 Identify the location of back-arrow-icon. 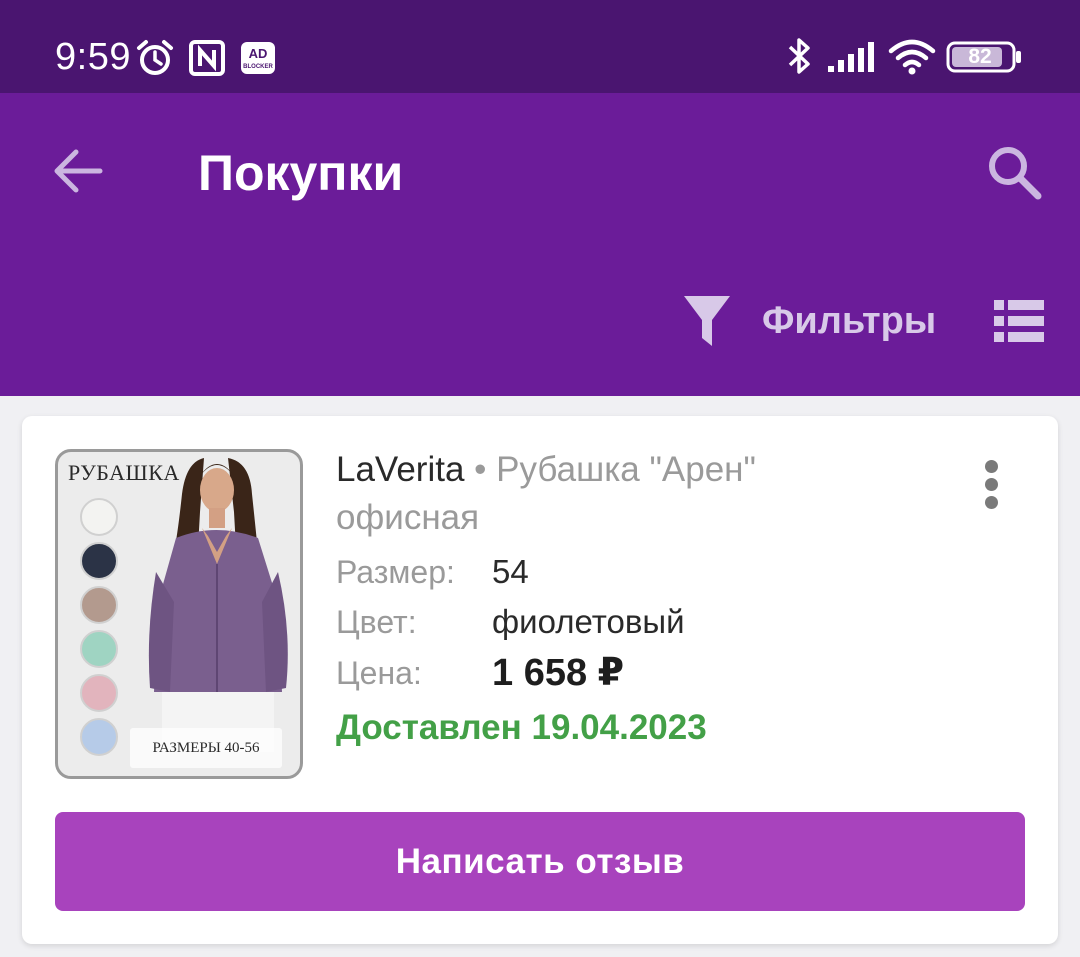
(78, 171).